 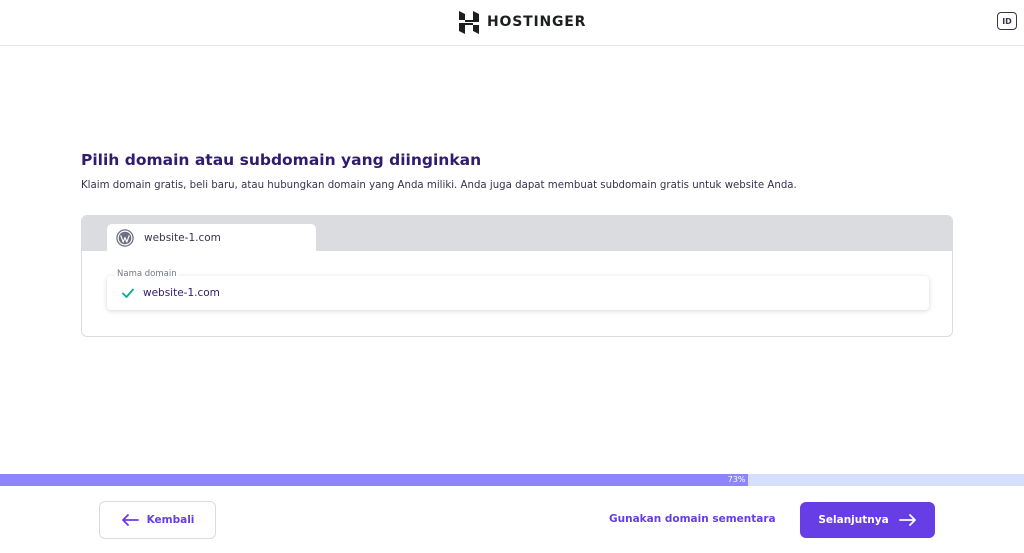 I want to click on tab-website-label: website-1.com, so click(x=182, y=237).